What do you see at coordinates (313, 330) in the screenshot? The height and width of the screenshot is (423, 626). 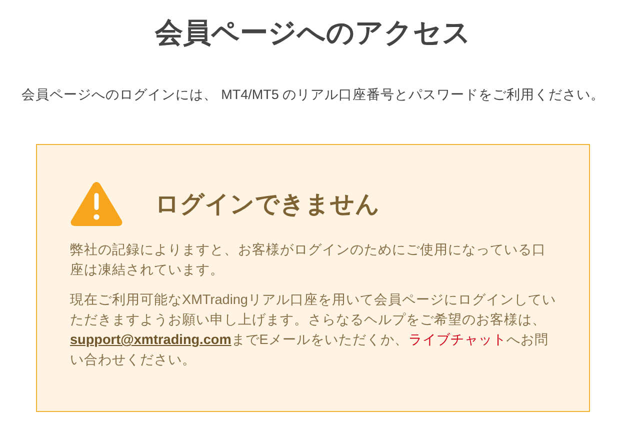 I see `help-paragraph: 現在ご利用可能なXMTradingリアル口座を用いて会員ページにログインしていただきますようお願い申し上げます。さらなるヘルプをご希望のお客様は、 support@xmtrading.com までEメールをいただくか、ライブチャット へお問い合わせください。` at bounding box center [313, 330].